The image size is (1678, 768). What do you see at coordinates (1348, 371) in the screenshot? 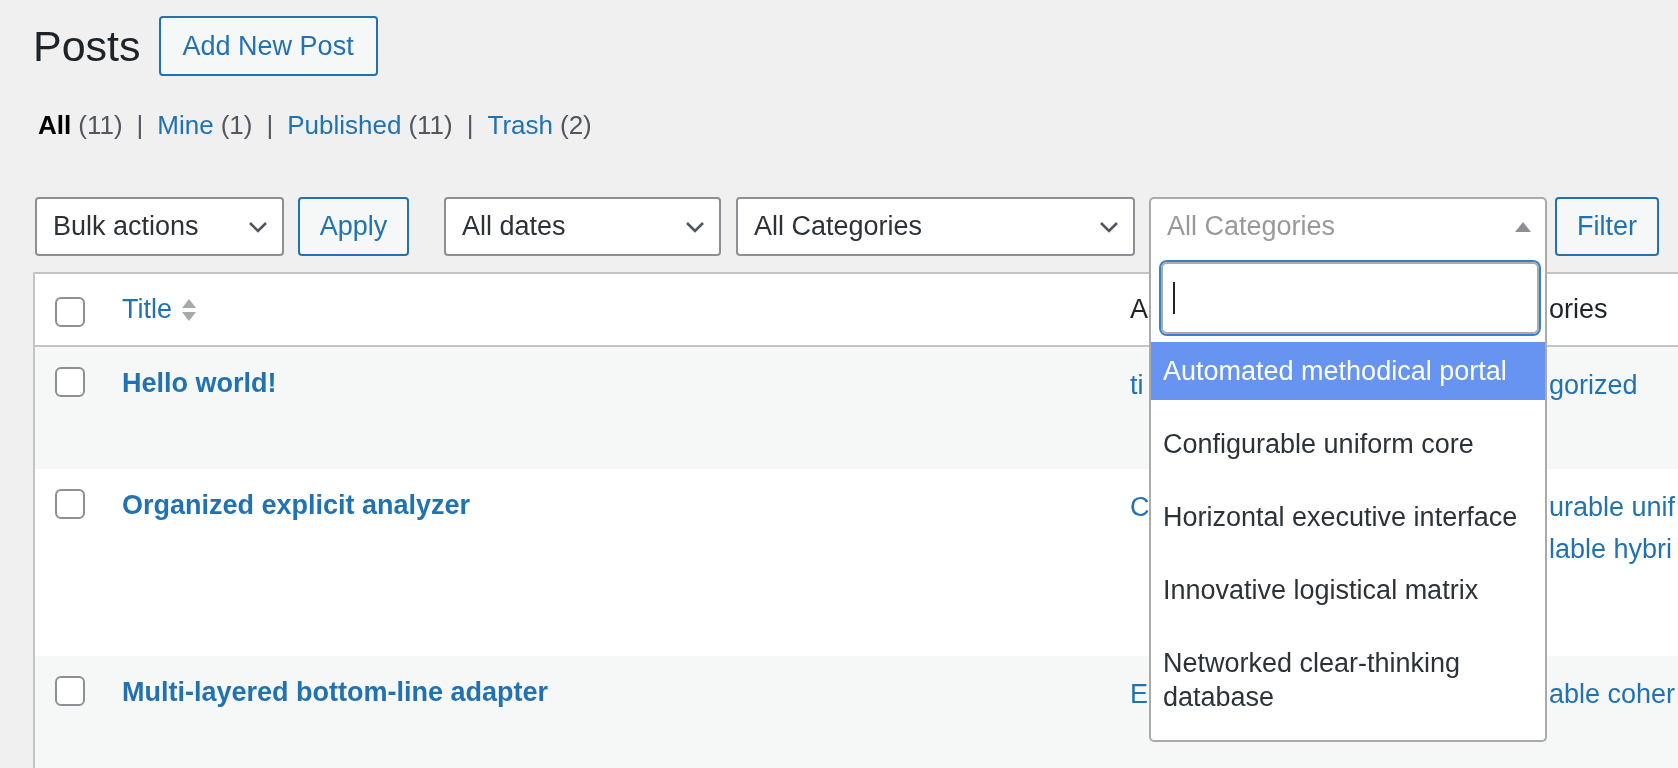
I see `dropdown-option: Automated methodical portal` at bounding box center [1348, 371].